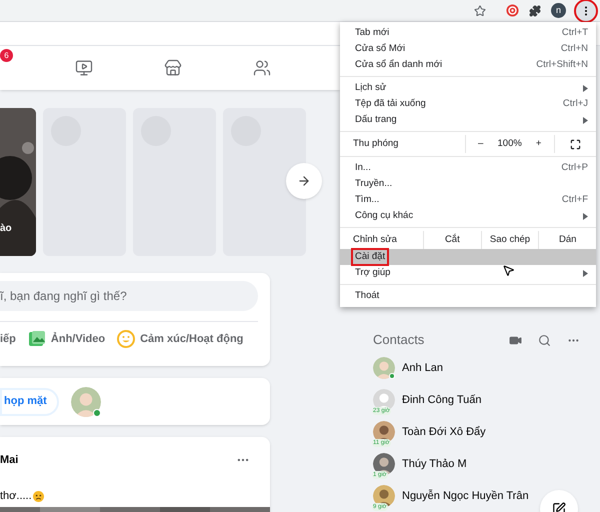 This screenshot has height=512, width=600. I want to click on compose-icon, so click(559, 507).